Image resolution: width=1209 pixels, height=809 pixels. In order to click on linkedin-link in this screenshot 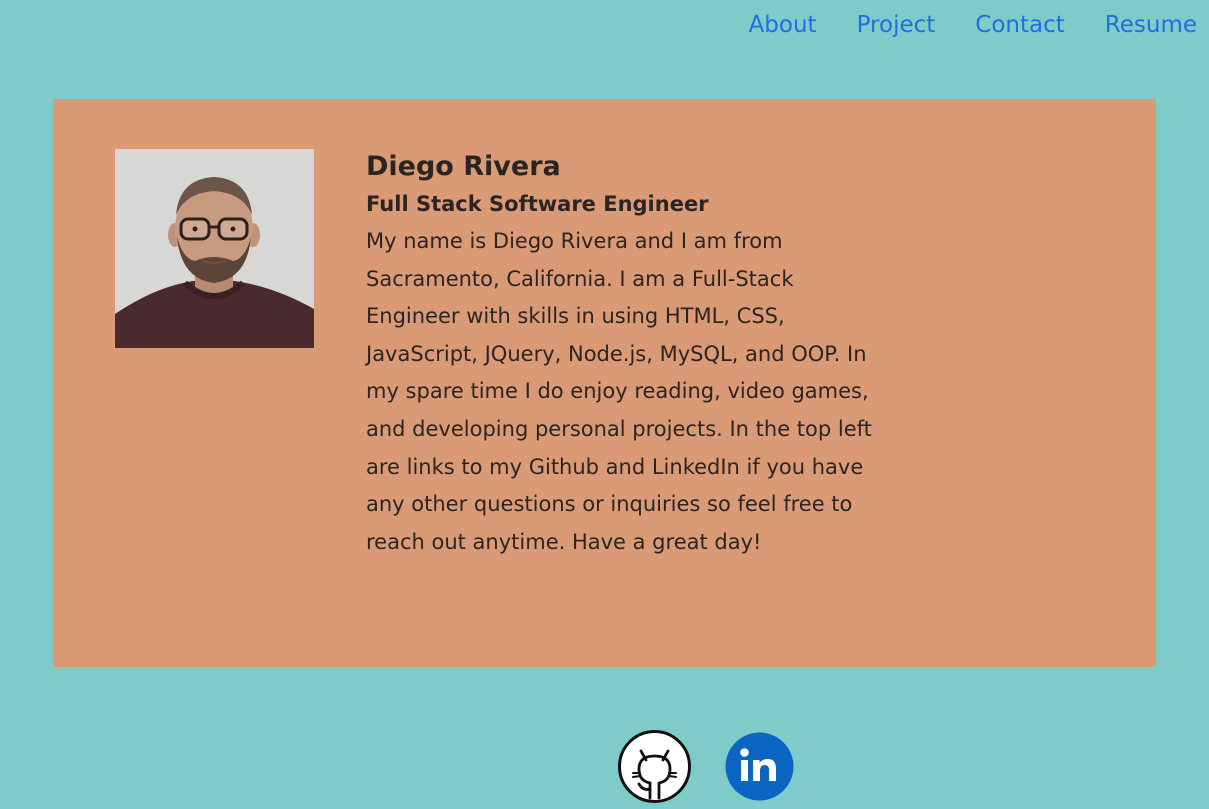, I will do `click(759, 766)`.